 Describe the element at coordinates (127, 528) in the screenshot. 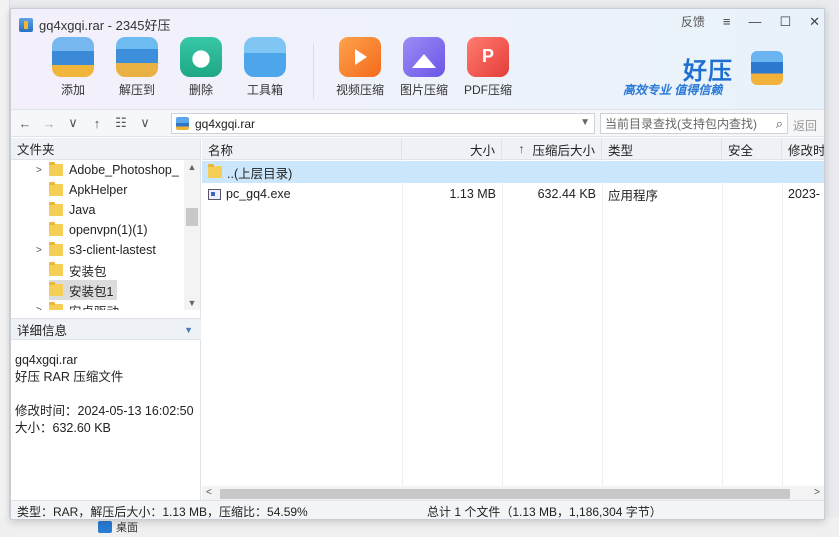

I see `desktop-label: 桌面` at that location.